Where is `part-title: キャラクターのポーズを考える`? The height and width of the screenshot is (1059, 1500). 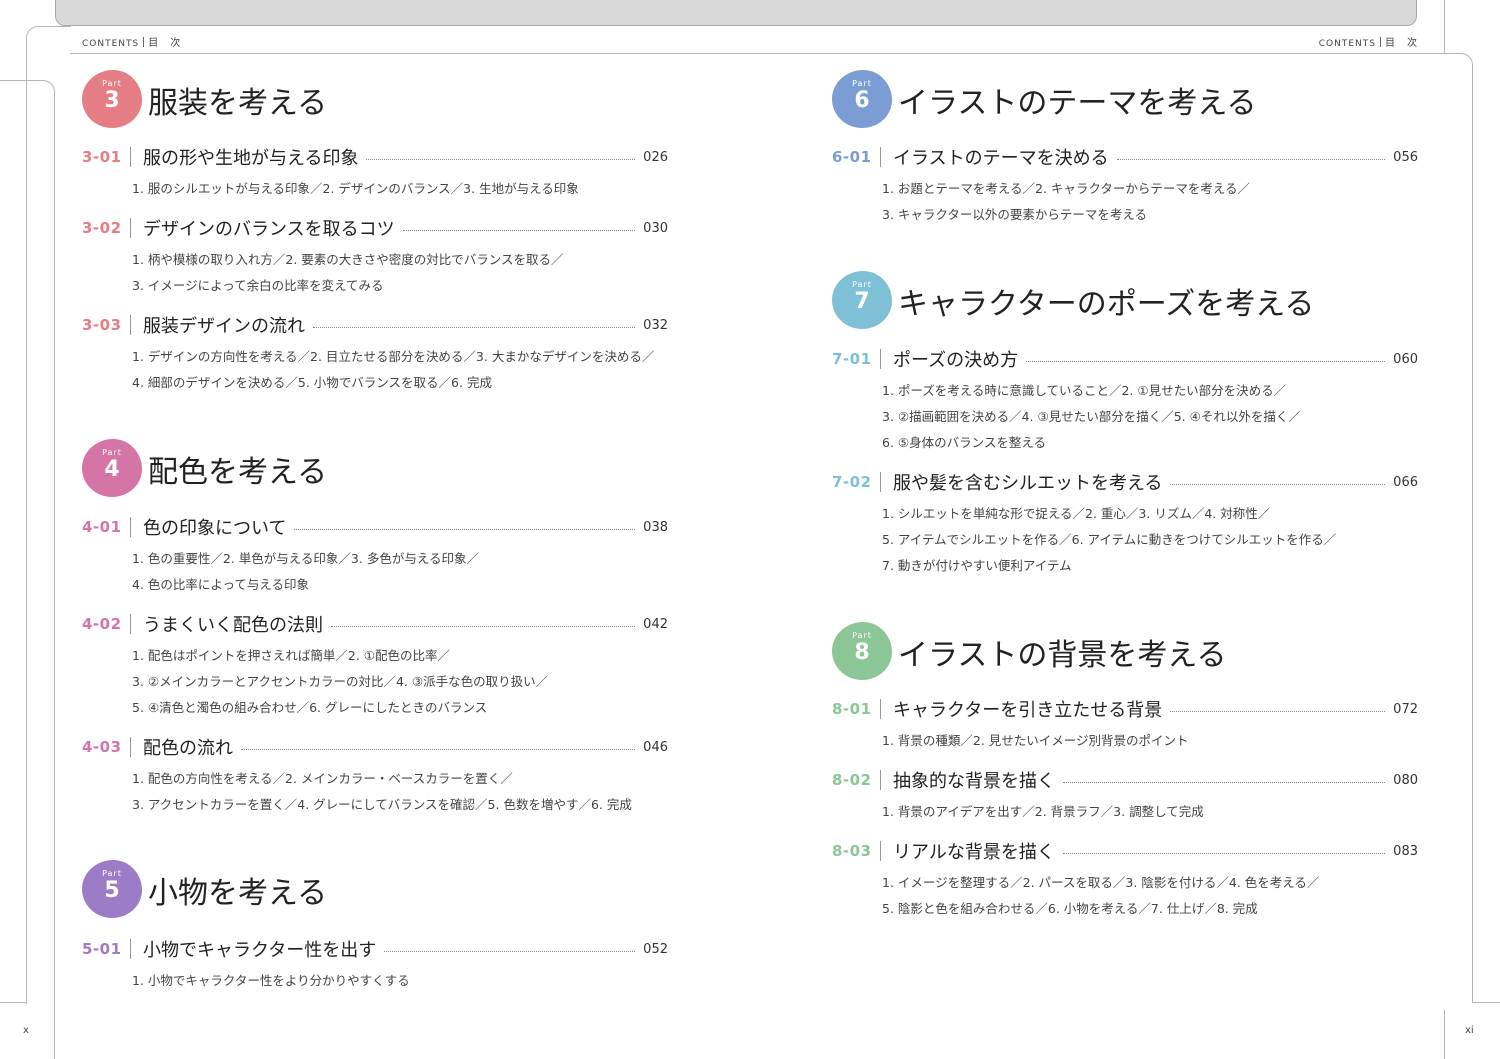
part-title: キャラクターのポーズを考える is located at coordinates (1106, 304).